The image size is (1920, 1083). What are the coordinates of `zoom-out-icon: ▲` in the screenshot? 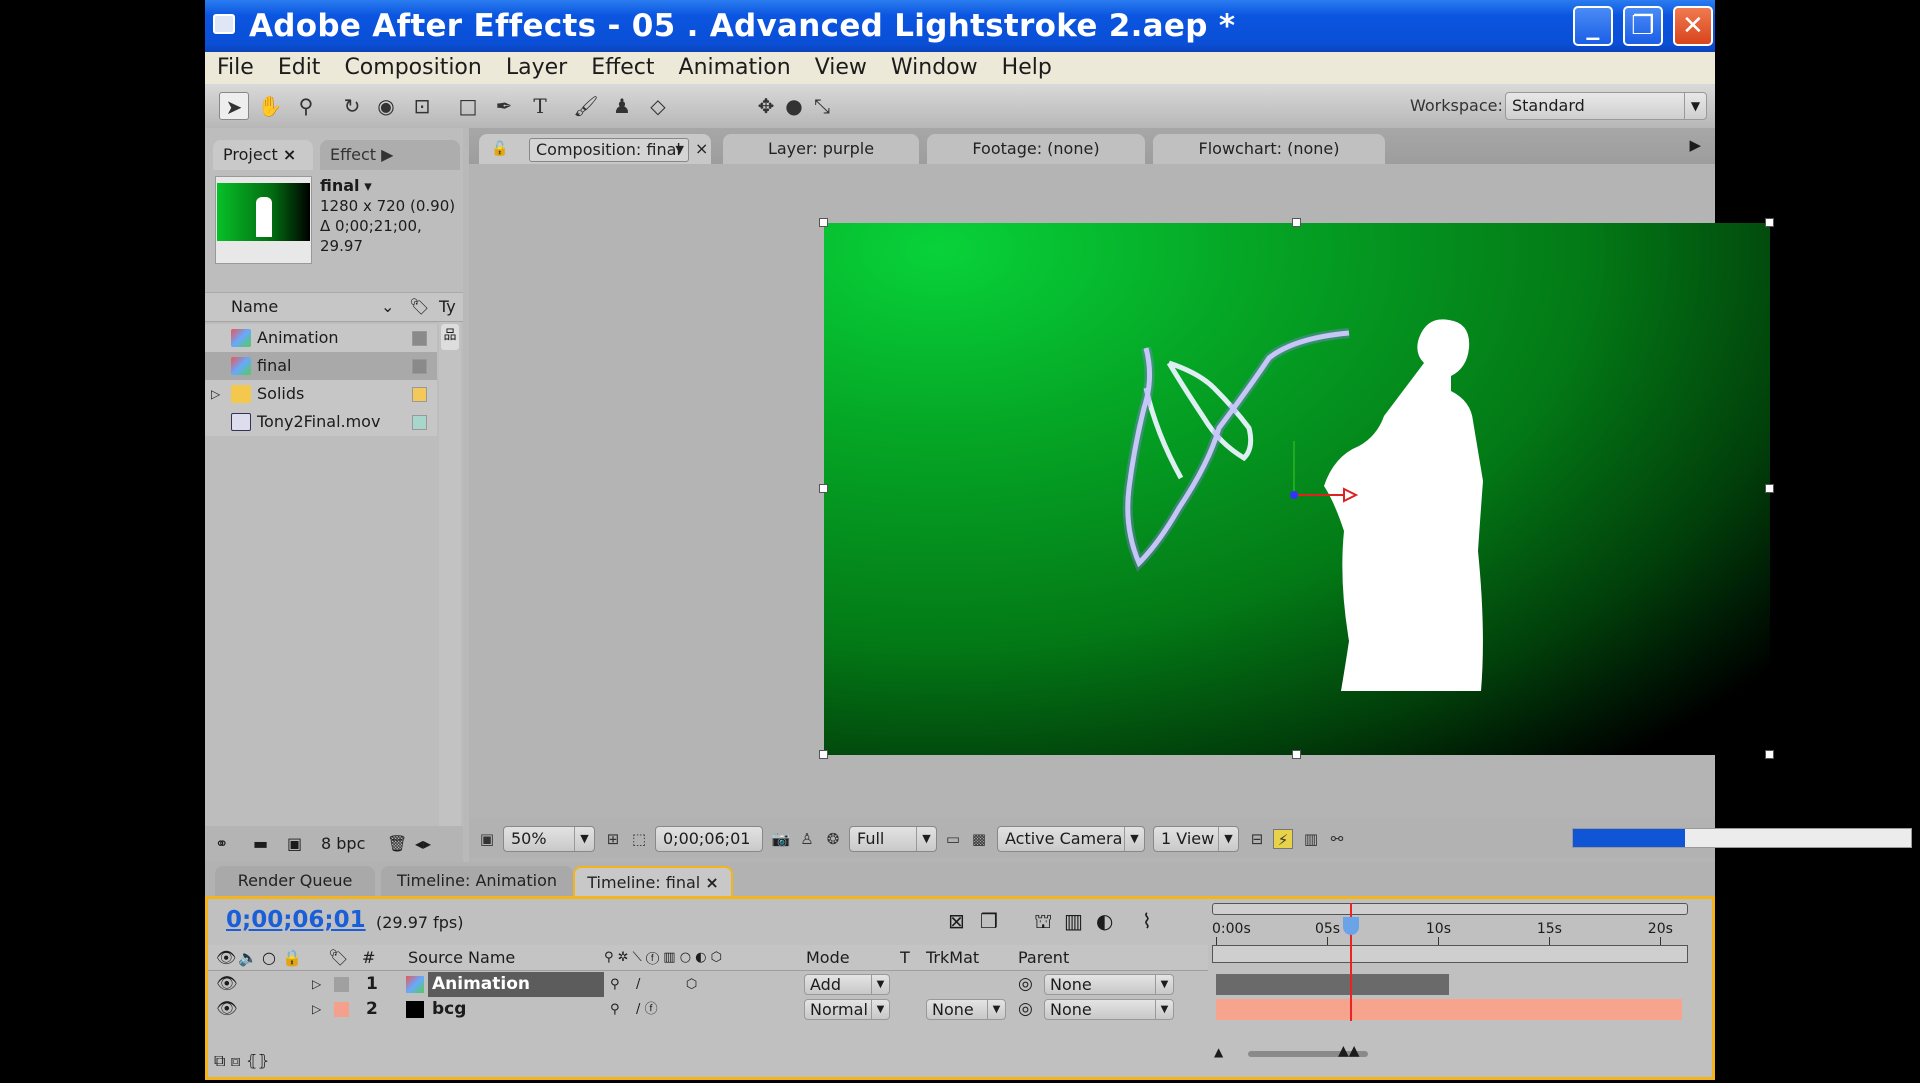 It's located at (1218, 1052).